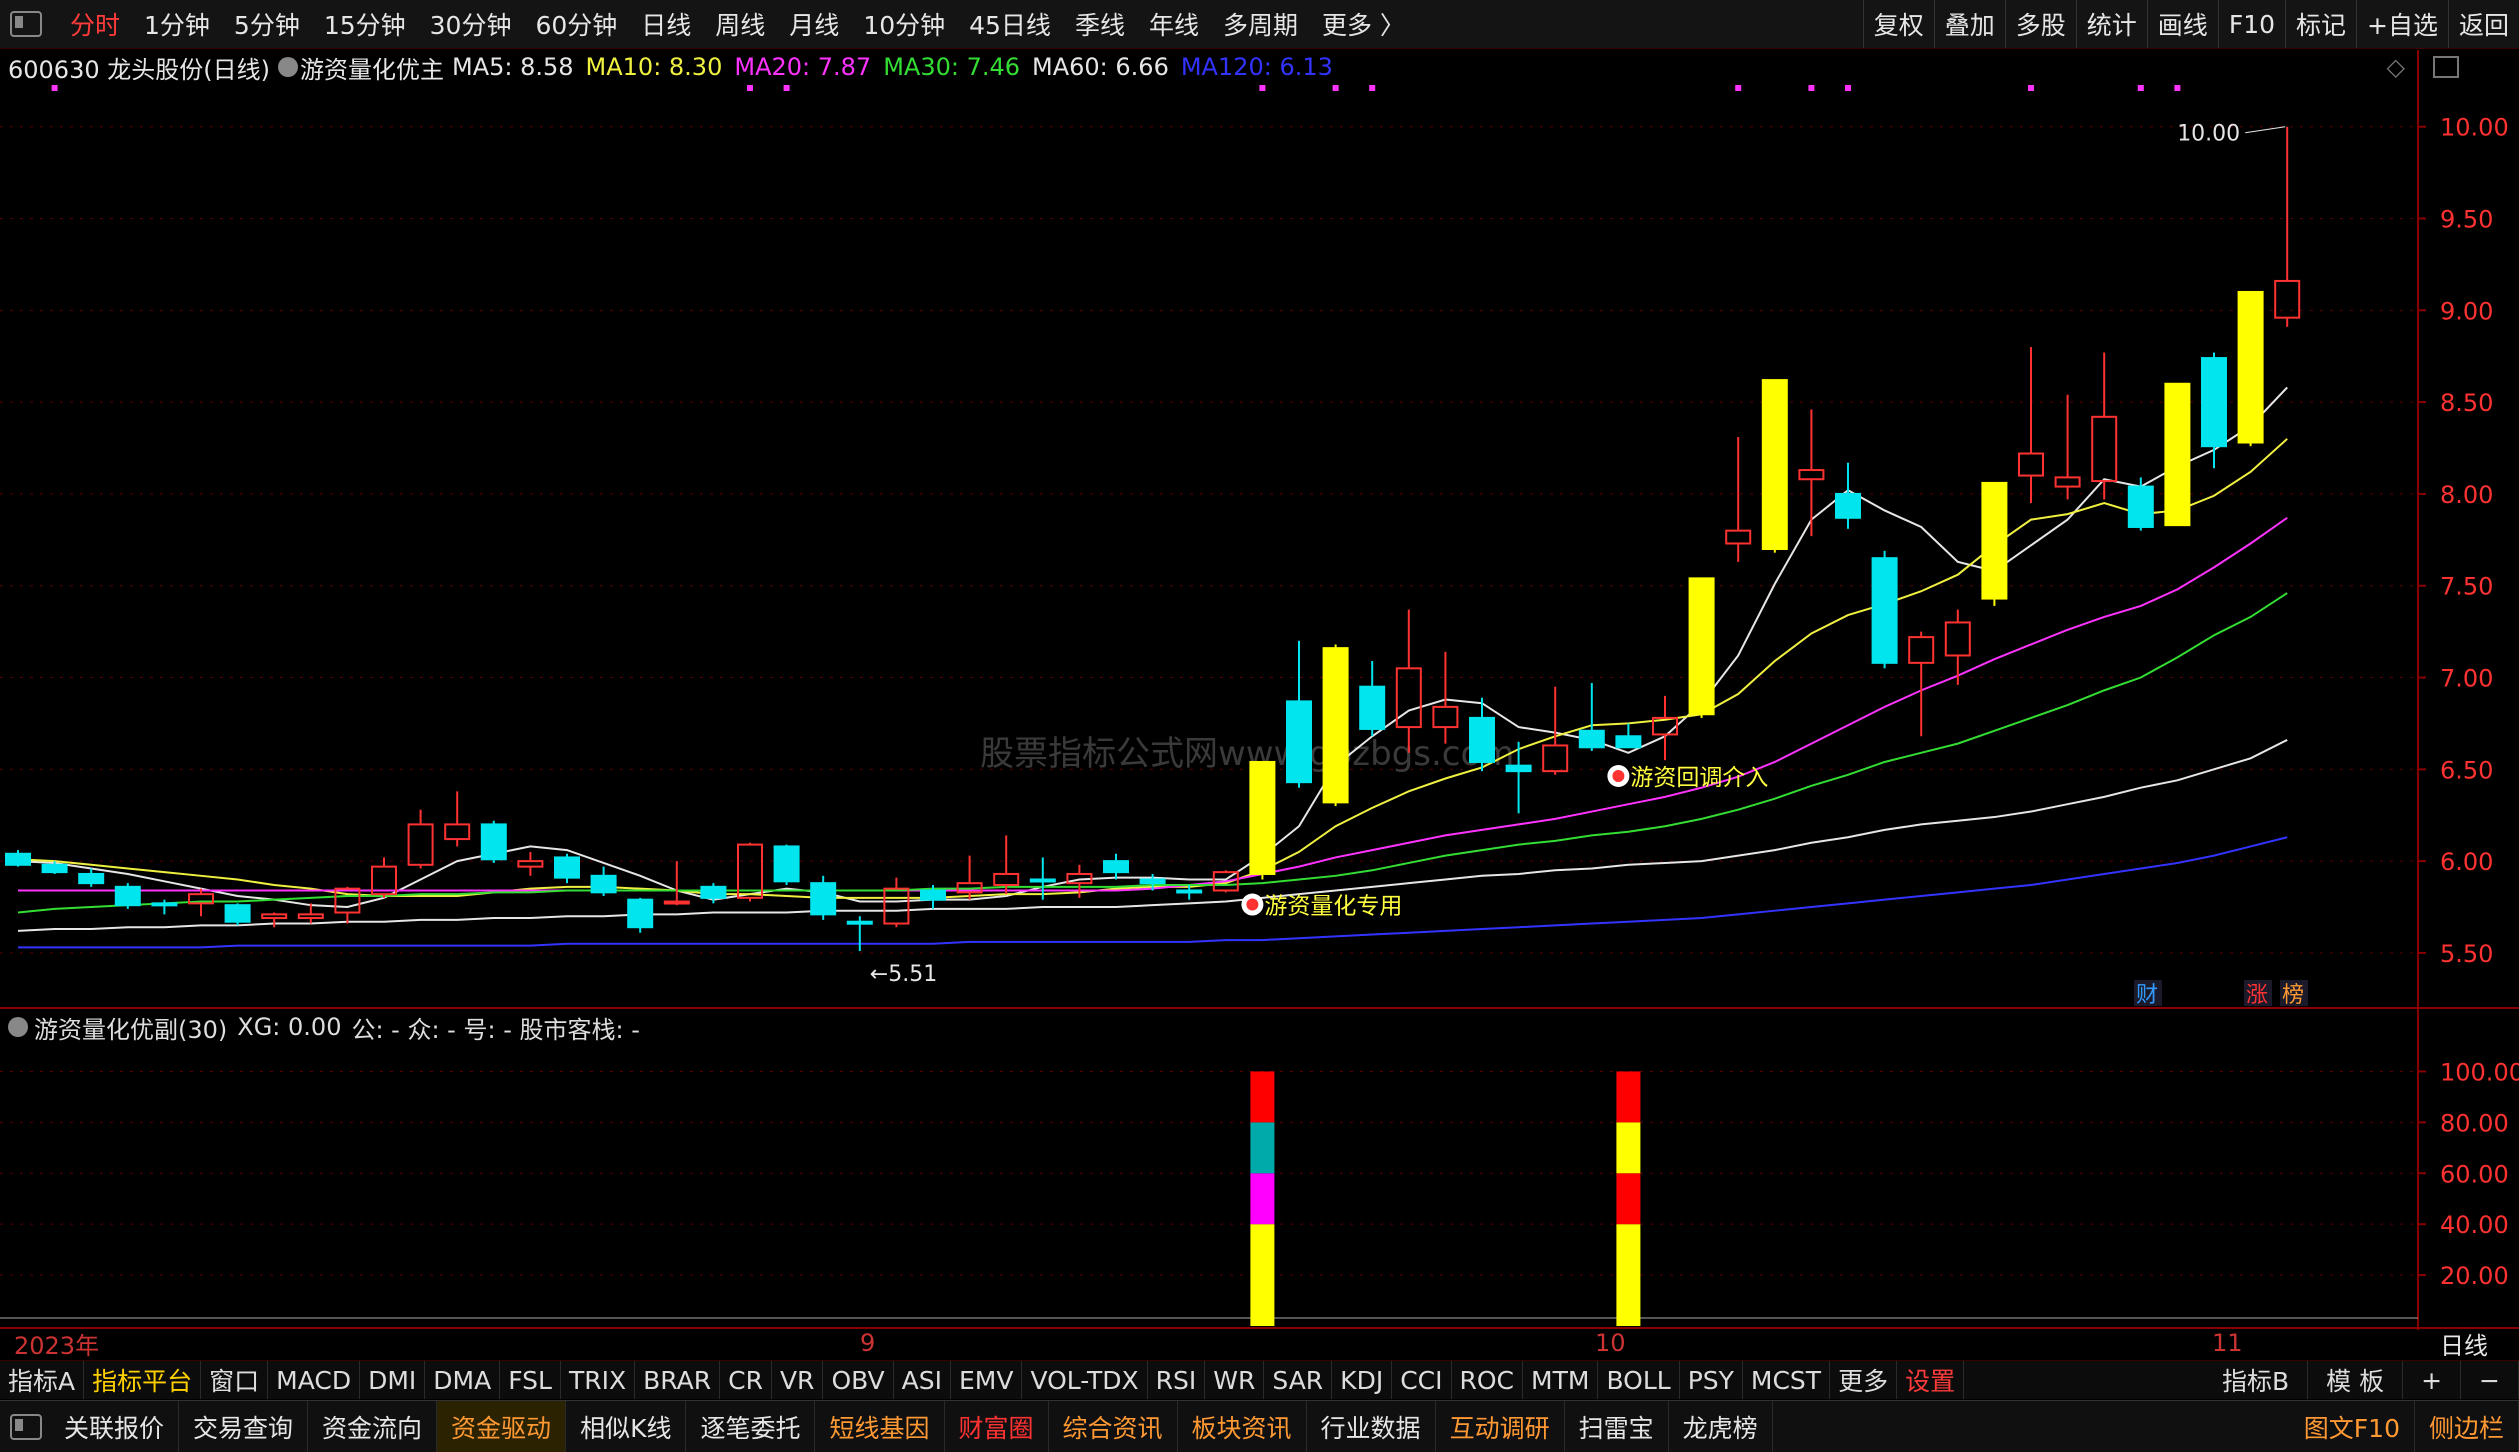 The width and height of the screenshot is (2519, 1452). Describe the element at coordinates (115, 1426) in the screenshot. I see `function-tab: 关联报价` at that location.